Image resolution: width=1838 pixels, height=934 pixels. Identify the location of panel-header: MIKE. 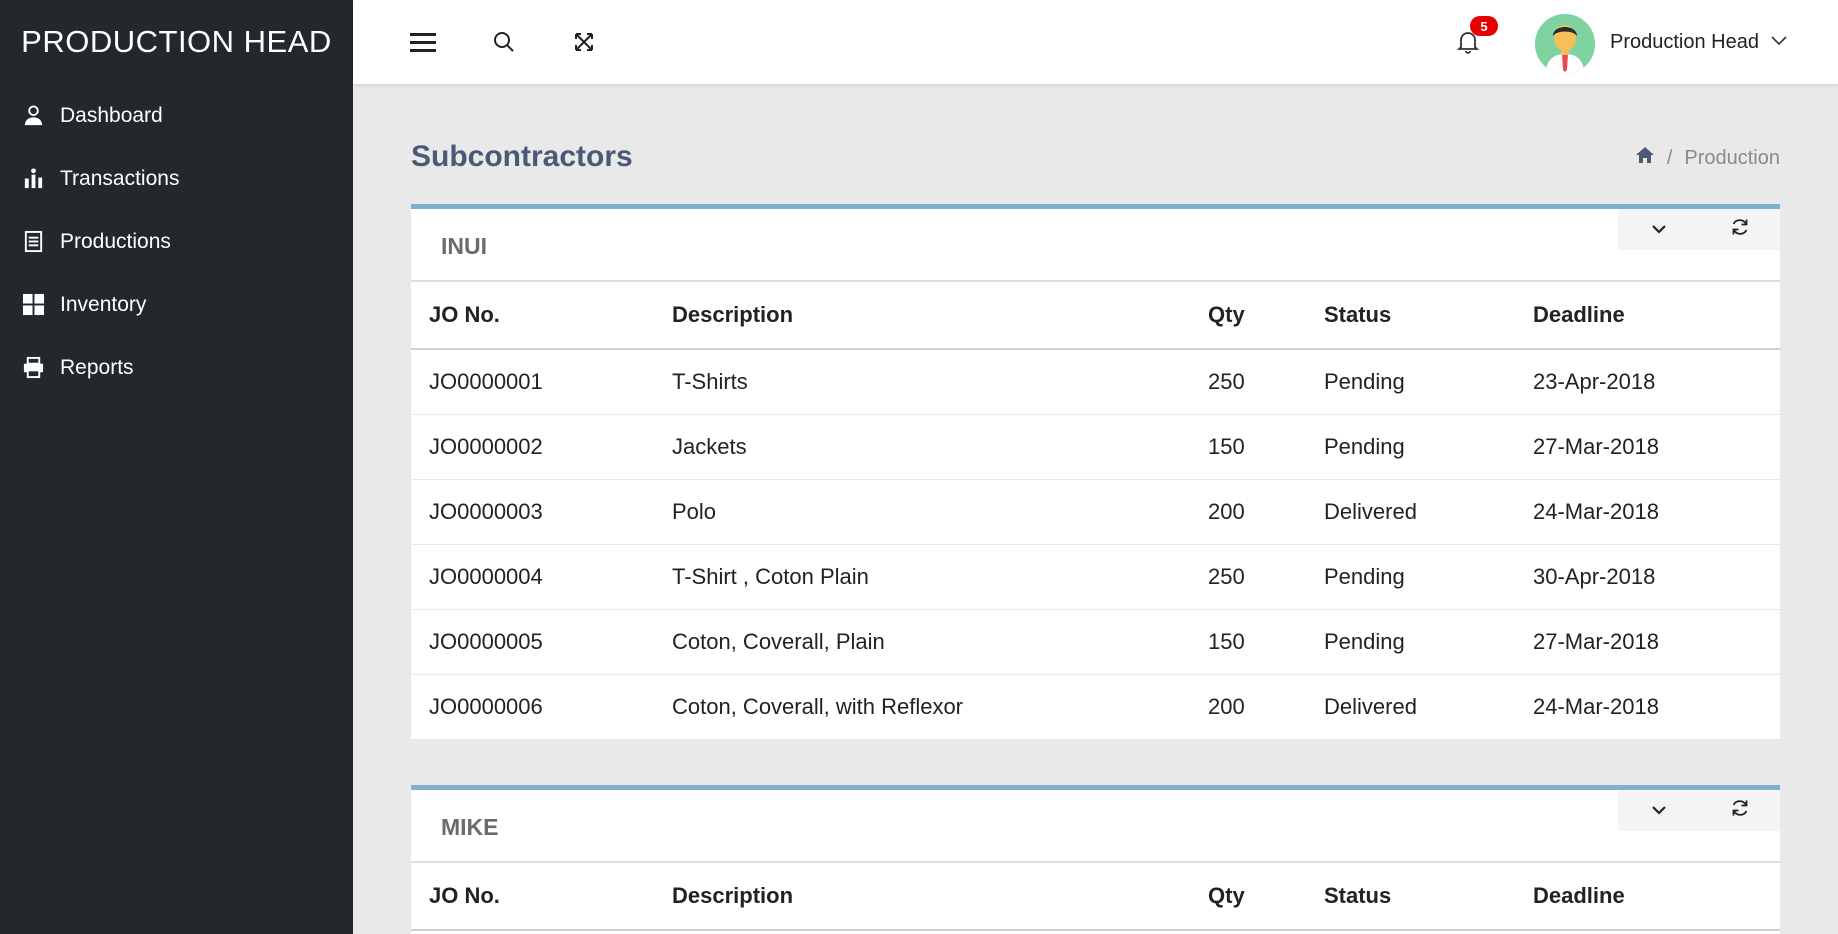
(1095, 826).